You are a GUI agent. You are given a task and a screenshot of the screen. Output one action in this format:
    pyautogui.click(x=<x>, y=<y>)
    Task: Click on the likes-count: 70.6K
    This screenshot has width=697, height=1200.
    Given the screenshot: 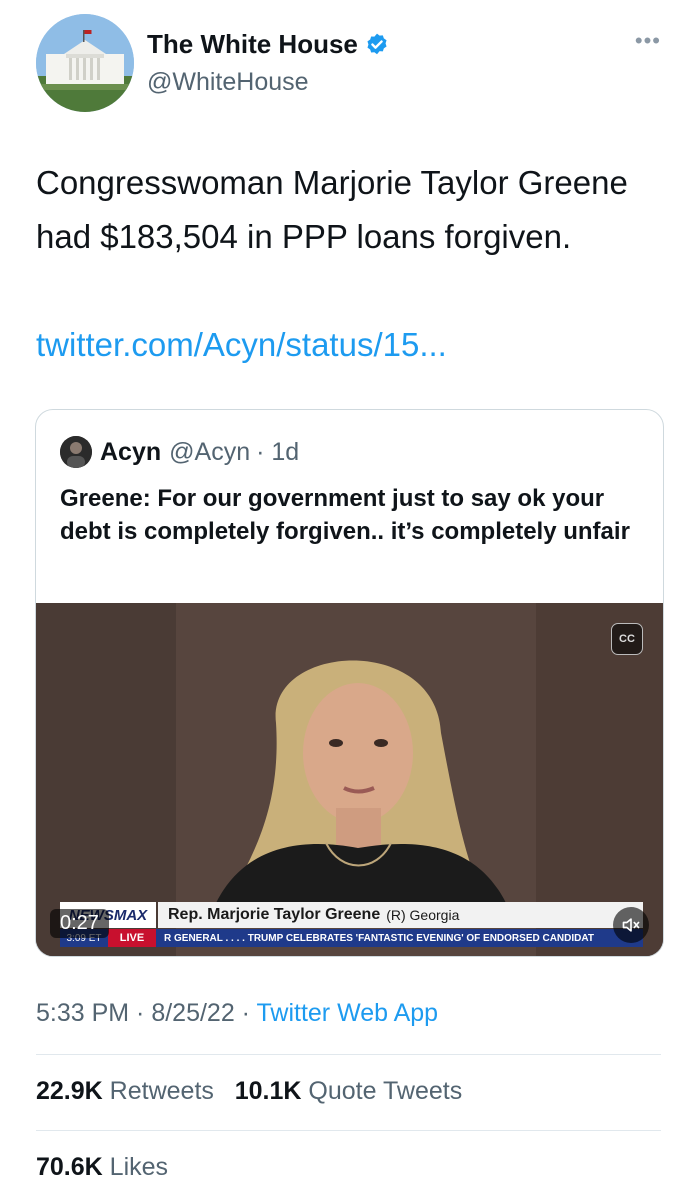 What is the action you would take?
    pyautogui.click(x=69, y=1167)
    